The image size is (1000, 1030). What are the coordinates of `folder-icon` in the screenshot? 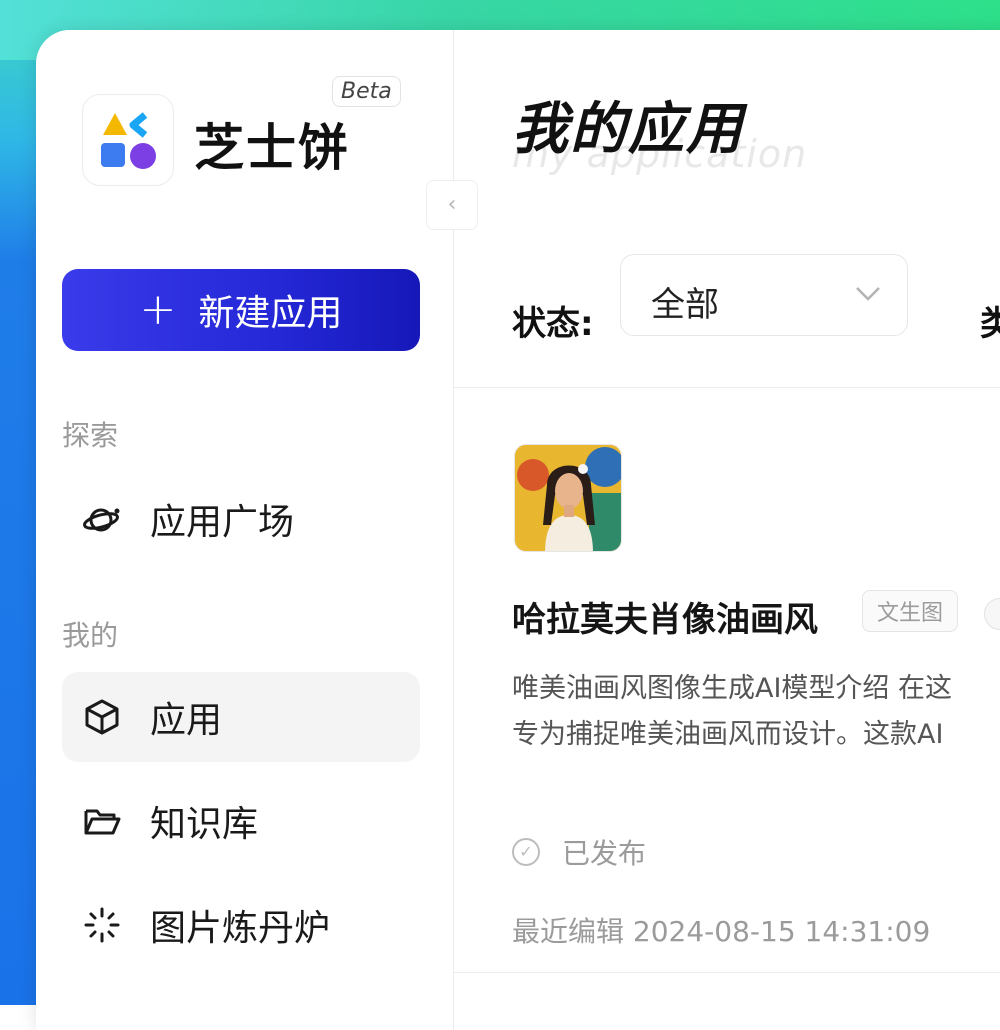 It's located at (102, 821).